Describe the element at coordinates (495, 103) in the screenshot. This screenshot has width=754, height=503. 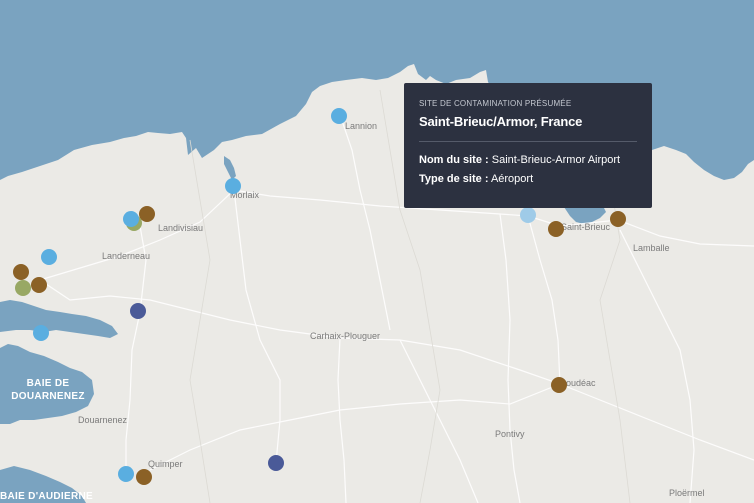
I see `tooltip-kicker: SITE DE CONTAMINATION PRÉSUMÉE` at that location.